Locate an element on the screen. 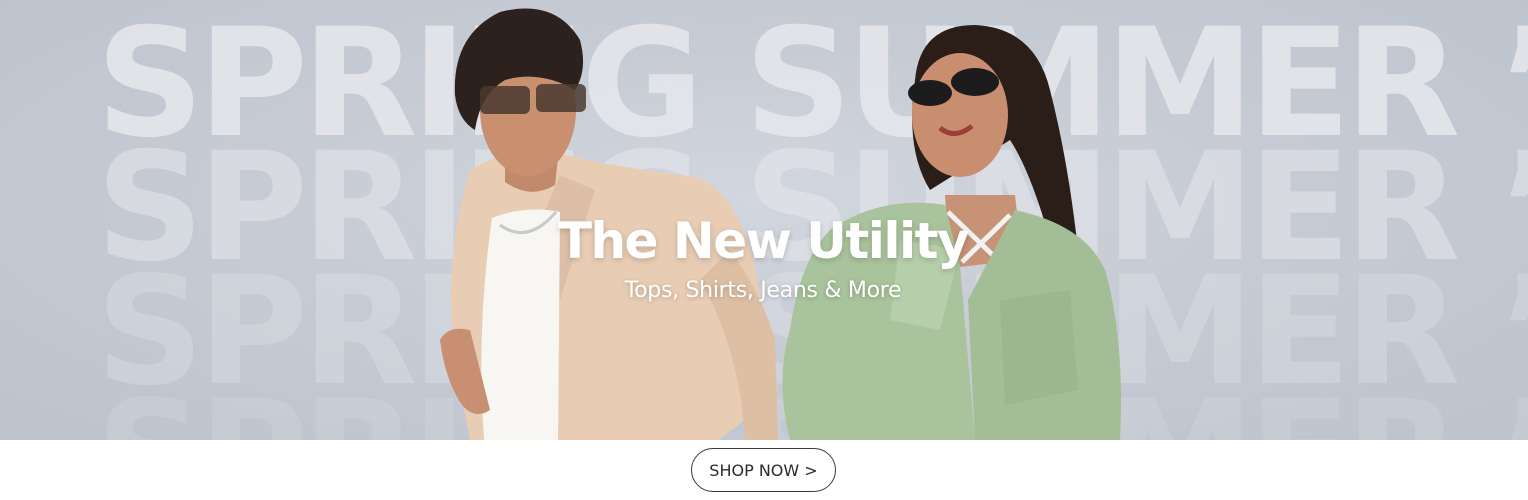 The height and width of the screenshot is (500, 1528). shop-now-button: SHOP NOW > is located at coordinates (763, 470).